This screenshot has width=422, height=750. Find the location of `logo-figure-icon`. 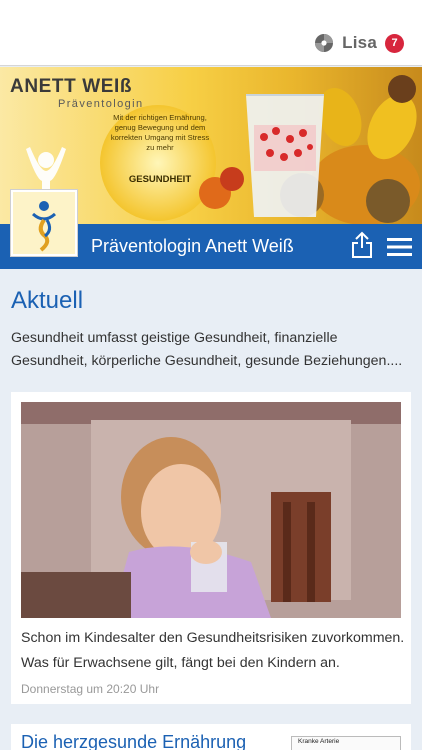

logo-figure-icon is located at coordinates (44, 223).